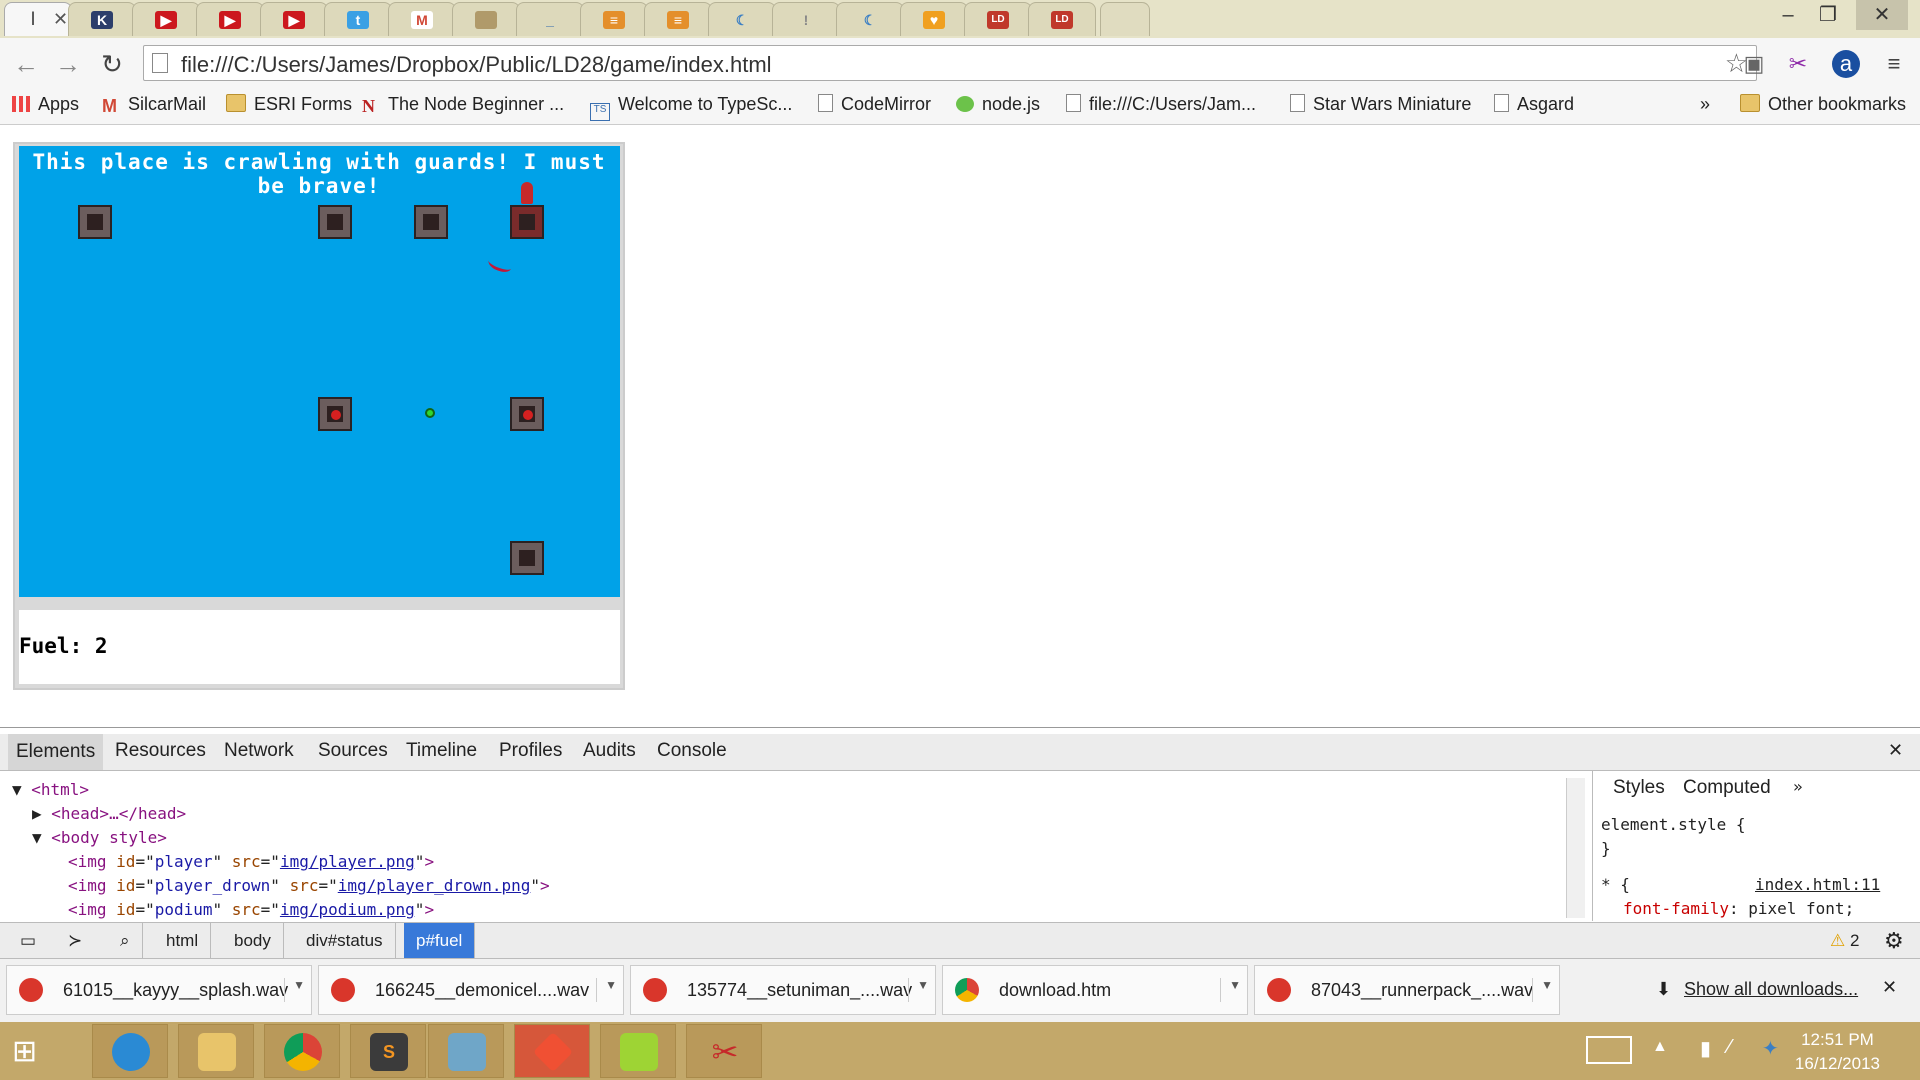  I want to click on dom-node-img: <img id="podium" src="img/podium.png">, so click(787, 910).